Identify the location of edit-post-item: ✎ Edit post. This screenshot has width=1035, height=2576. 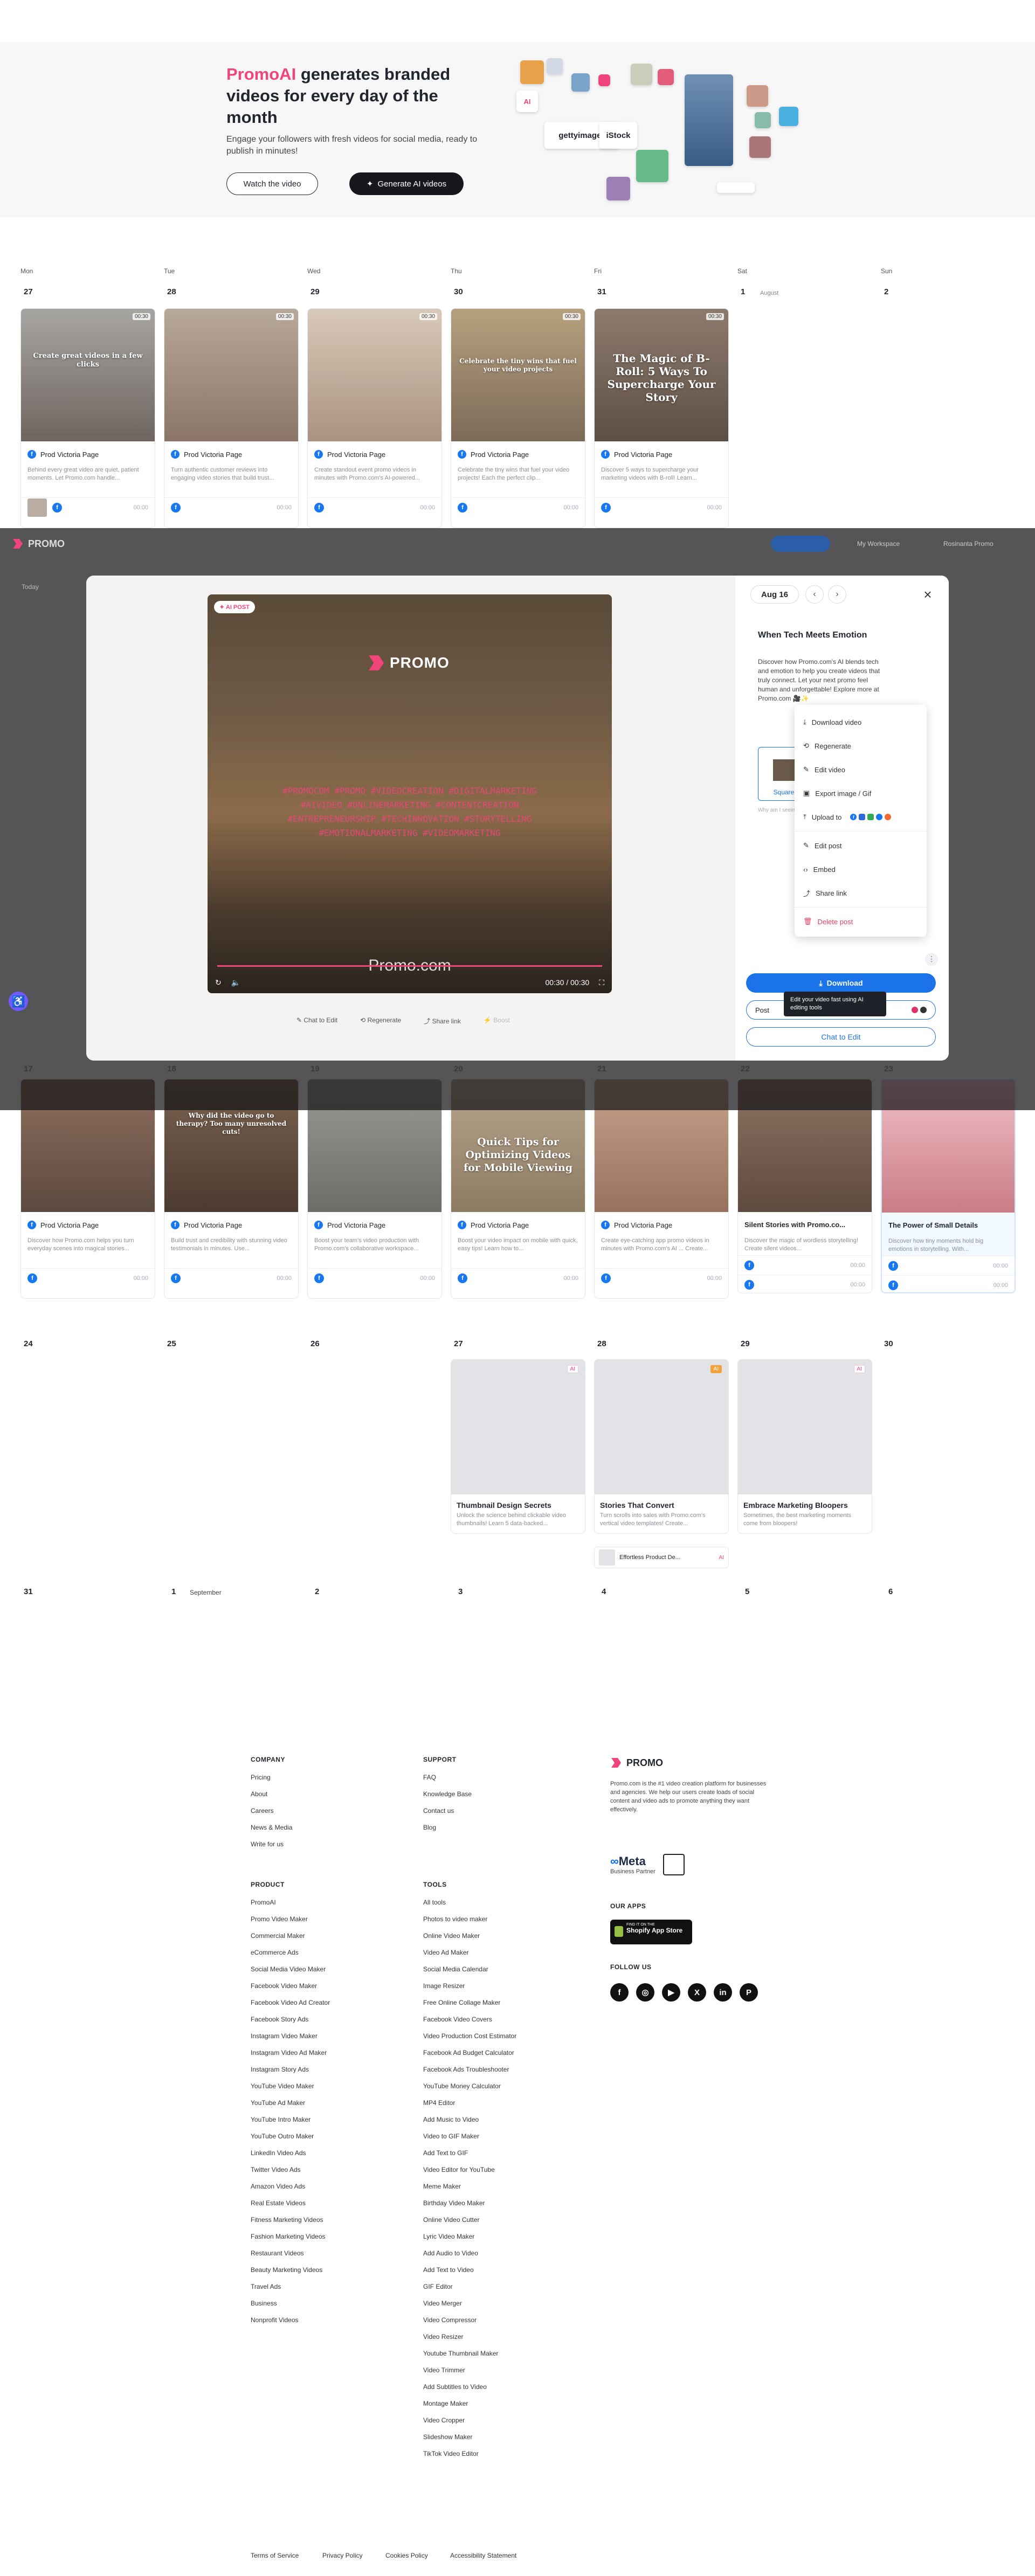
(861, 846).